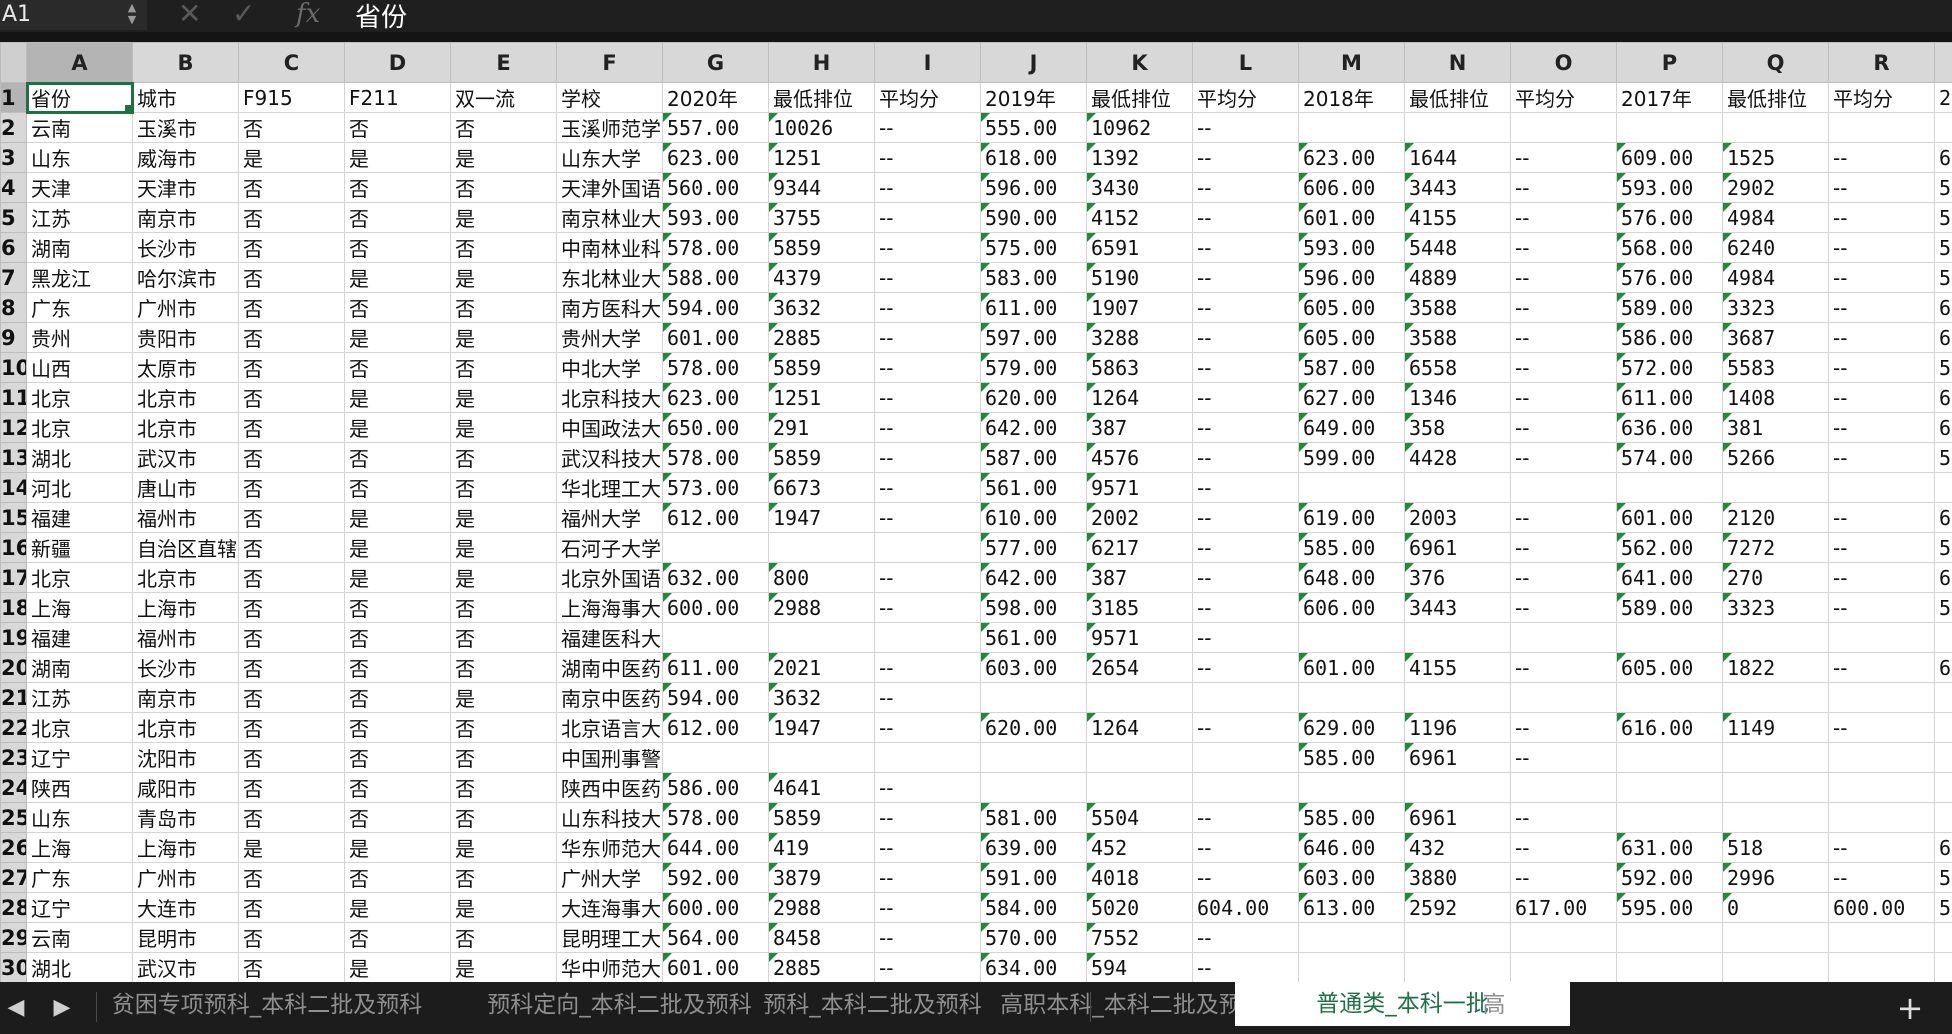  What do you see at coordinates (609, 577) in the screenshot?
I see `cell: 北京外国语` at bounding box center [609, 577].